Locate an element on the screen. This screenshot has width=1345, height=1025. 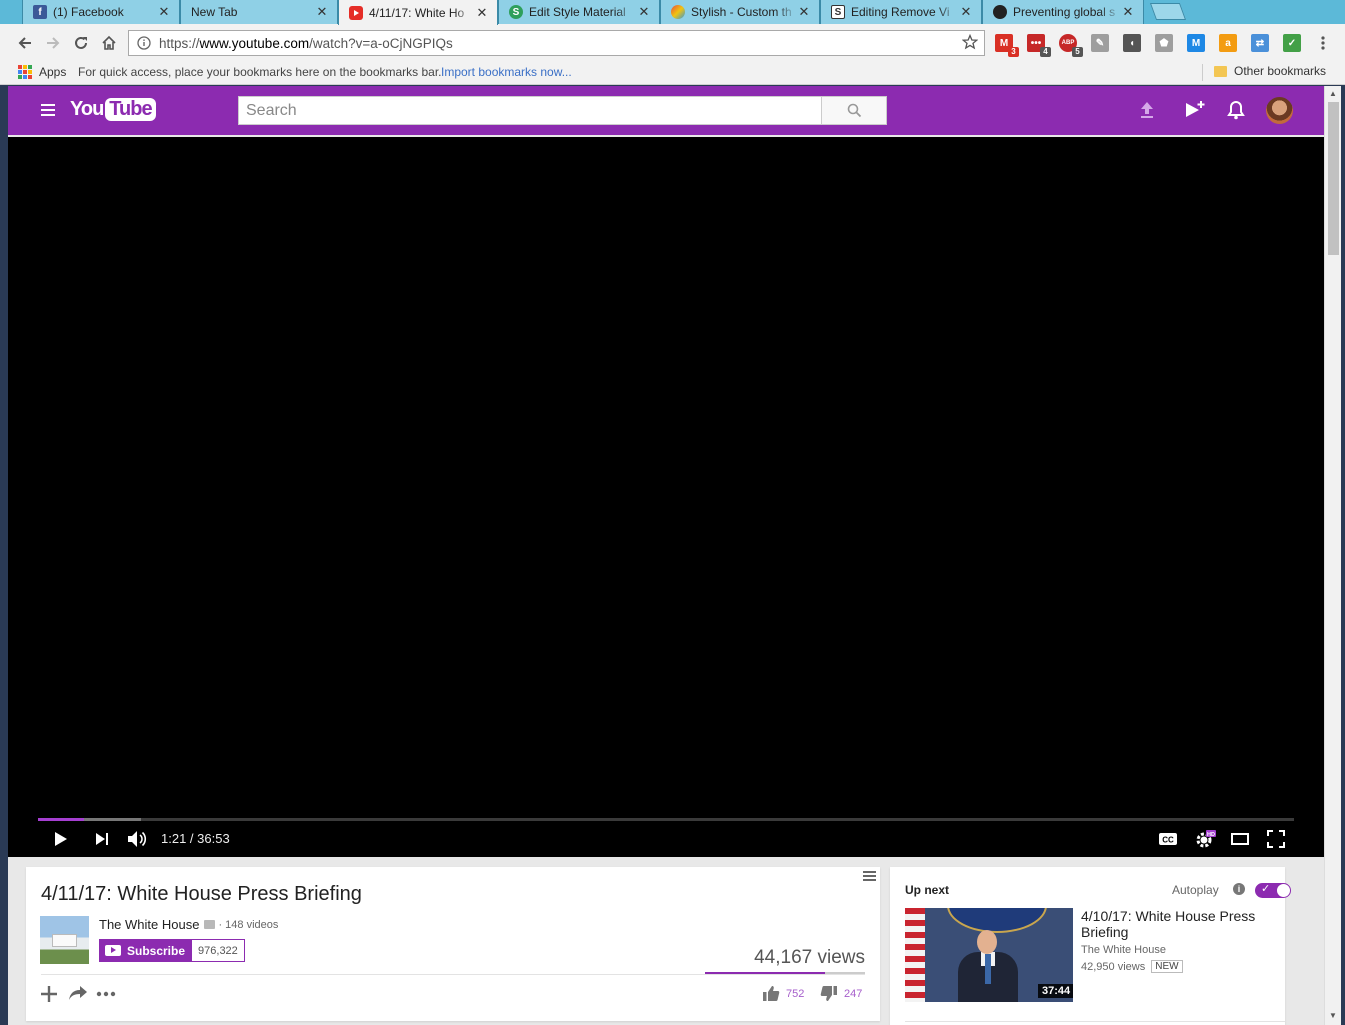
play-button is located at coordinates (61, 839).